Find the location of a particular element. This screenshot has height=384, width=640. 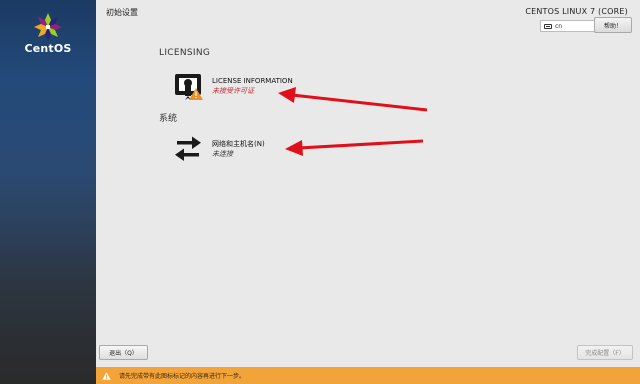

centos-logo-icon is located at coordinates (48, 27).